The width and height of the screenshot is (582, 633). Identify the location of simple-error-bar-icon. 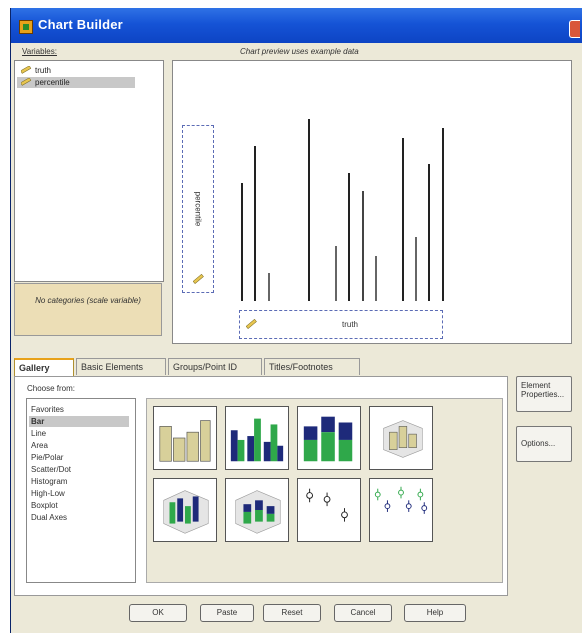
(329, 510).